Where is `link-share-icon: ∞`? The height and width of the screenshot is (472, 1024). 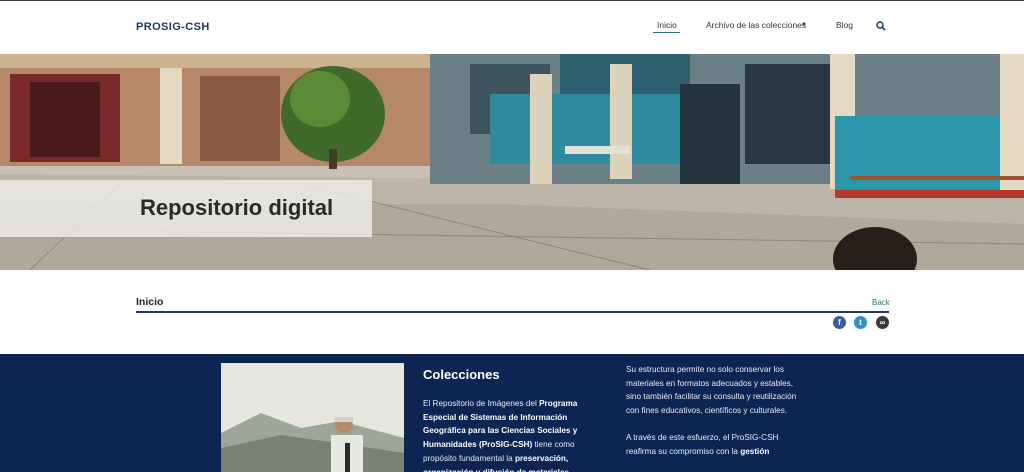 link-share-icon: ∞ is located at coordinates (882, 322).